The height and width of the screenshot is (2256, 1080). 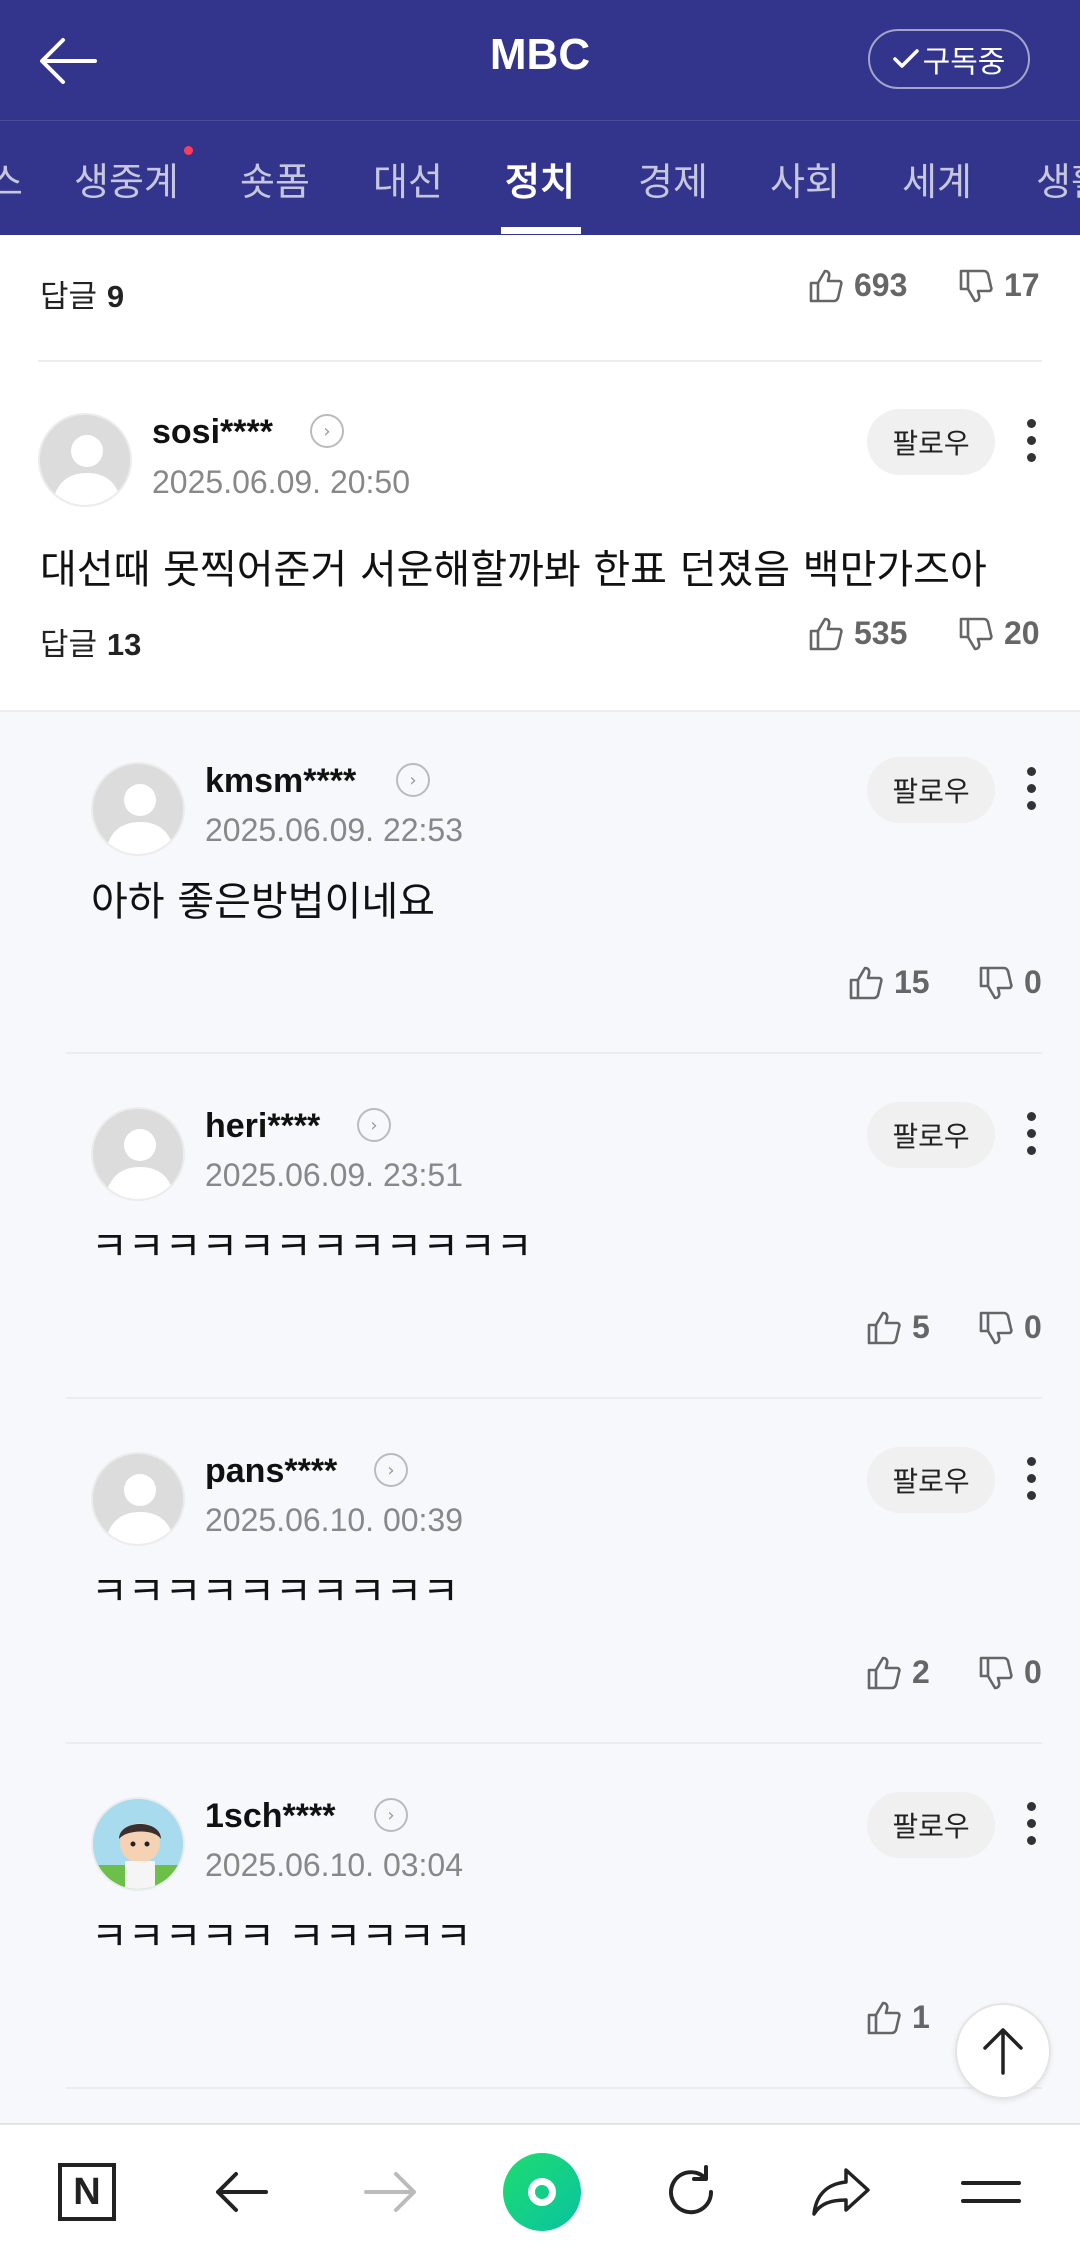 I want to click on comment-date: 2025.06.09. 20:50, so click(x=281, y=482).